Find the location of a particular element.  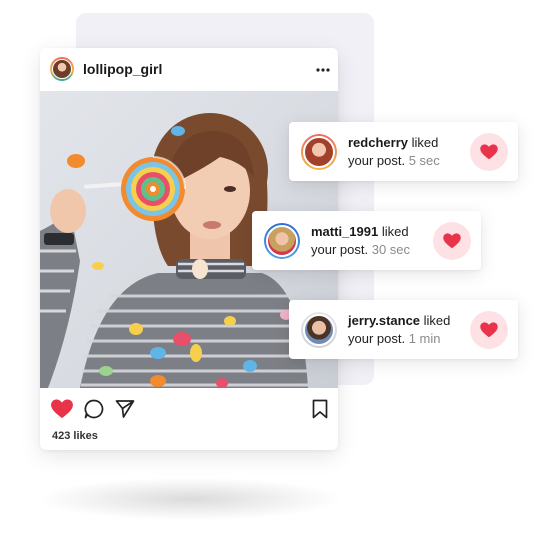

post-username: lollipop_girl is located at coordinates (122, 69).